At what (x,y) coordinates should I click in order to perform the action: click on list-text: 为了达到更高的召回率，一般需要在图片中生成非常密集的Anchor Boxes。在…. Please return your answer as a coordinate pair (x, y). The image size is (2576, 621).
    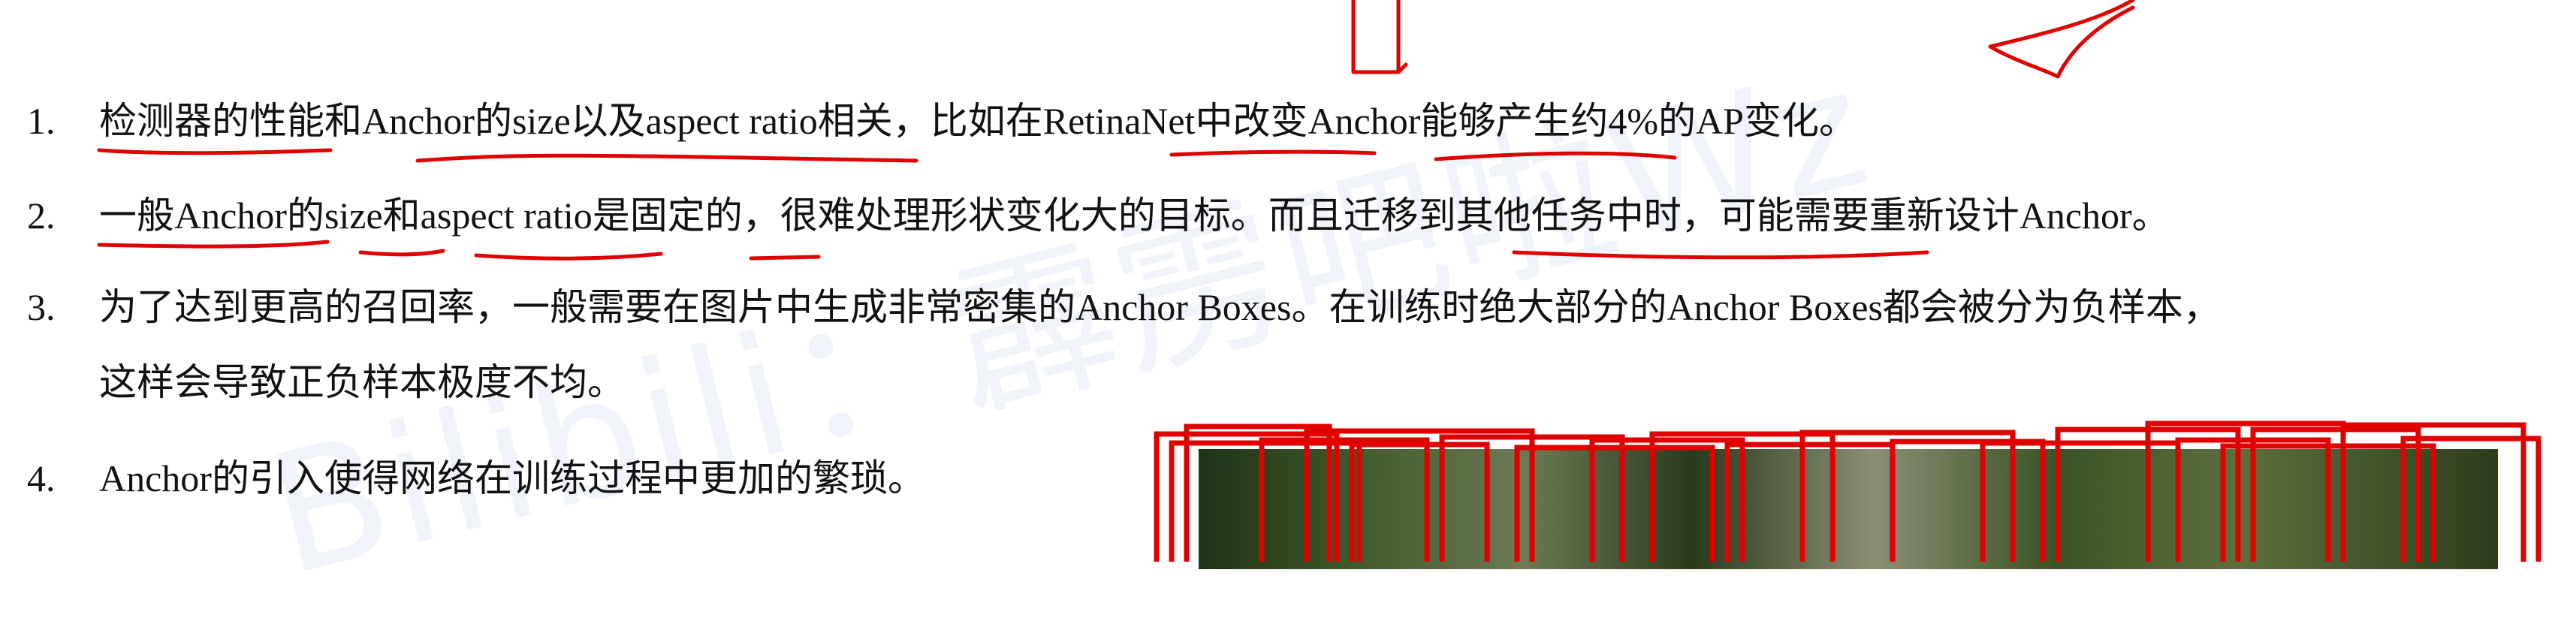
    Looking at the image, I should click on (1160, 307).